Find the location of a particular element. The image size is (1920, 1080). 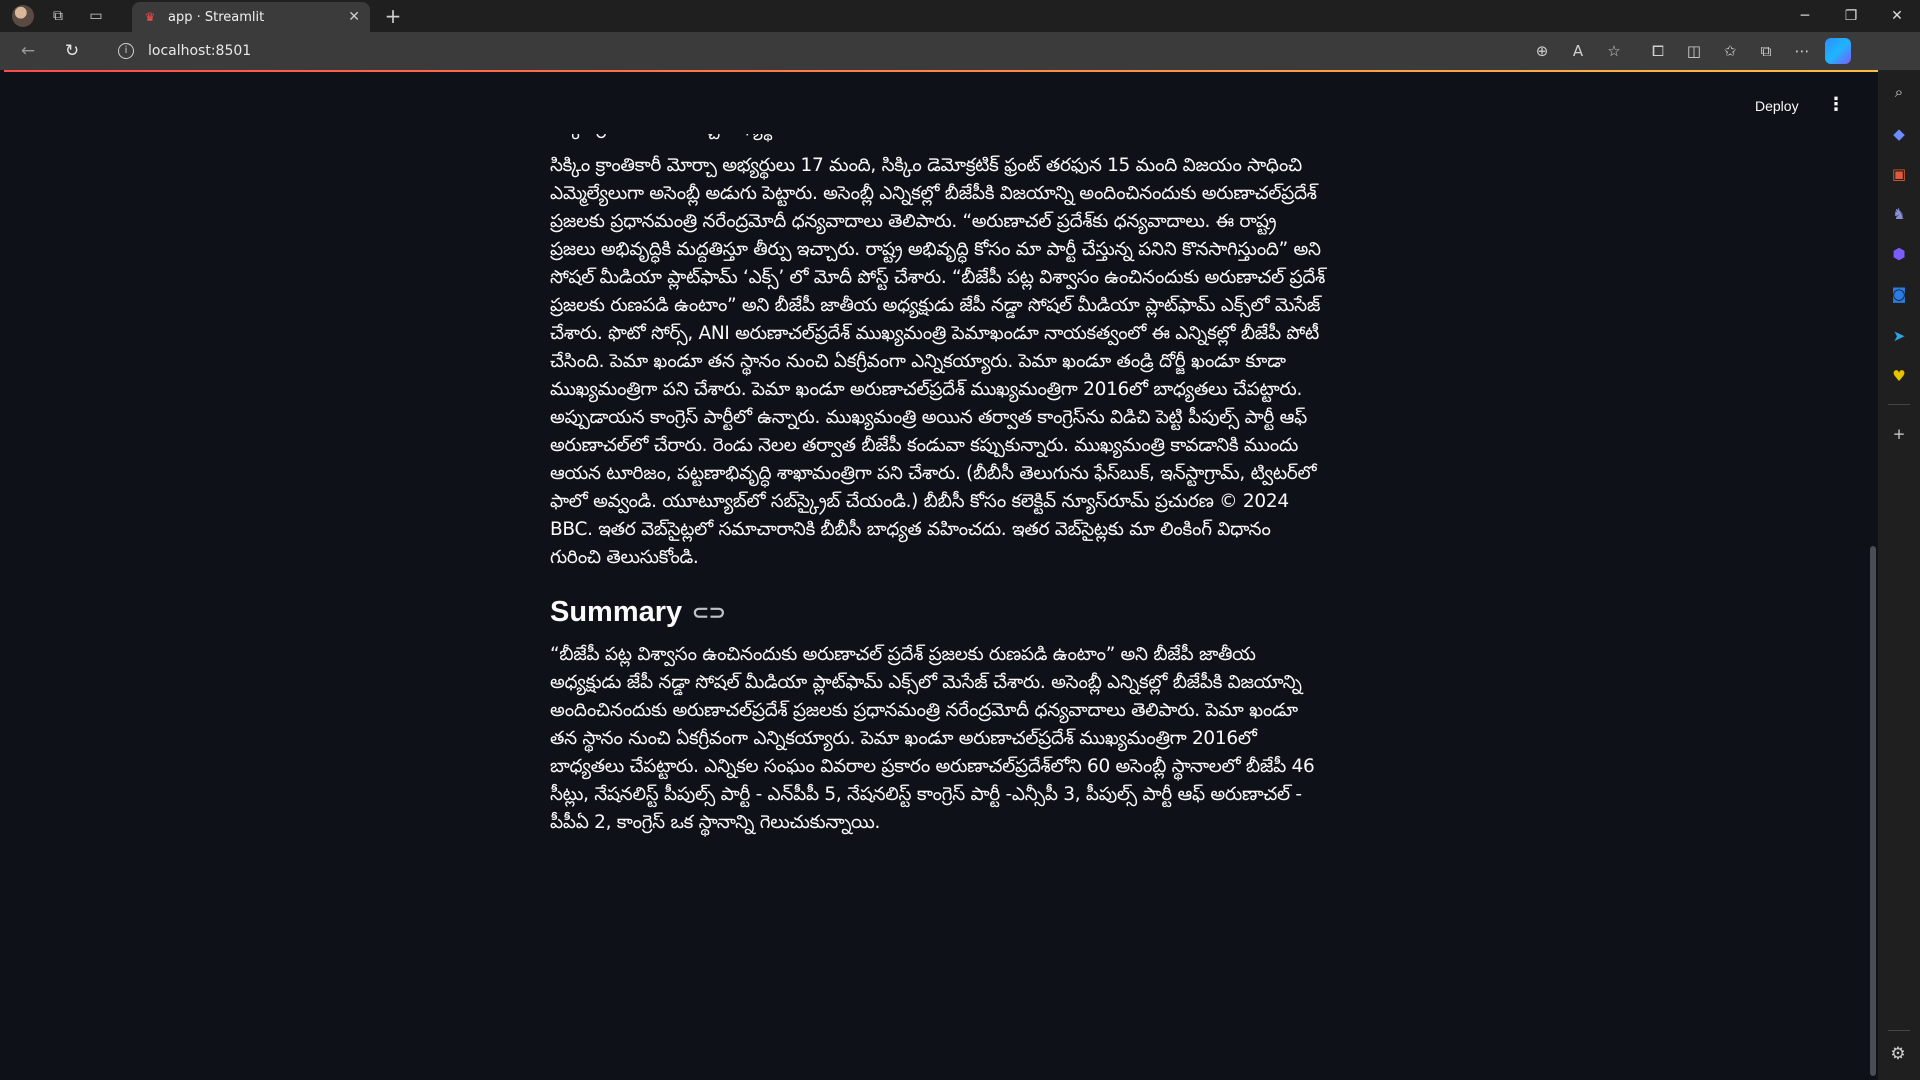

copilot-icon is located at coordinates (1838, 51).